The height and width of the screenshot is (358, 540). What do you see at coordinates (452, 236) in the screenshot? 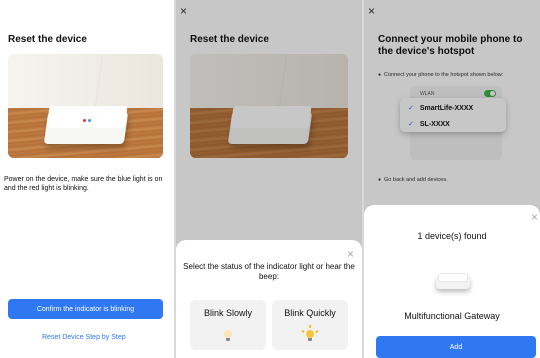
I see `devices-found-count: 1 device(s) found` at bounding box center [452, 236].